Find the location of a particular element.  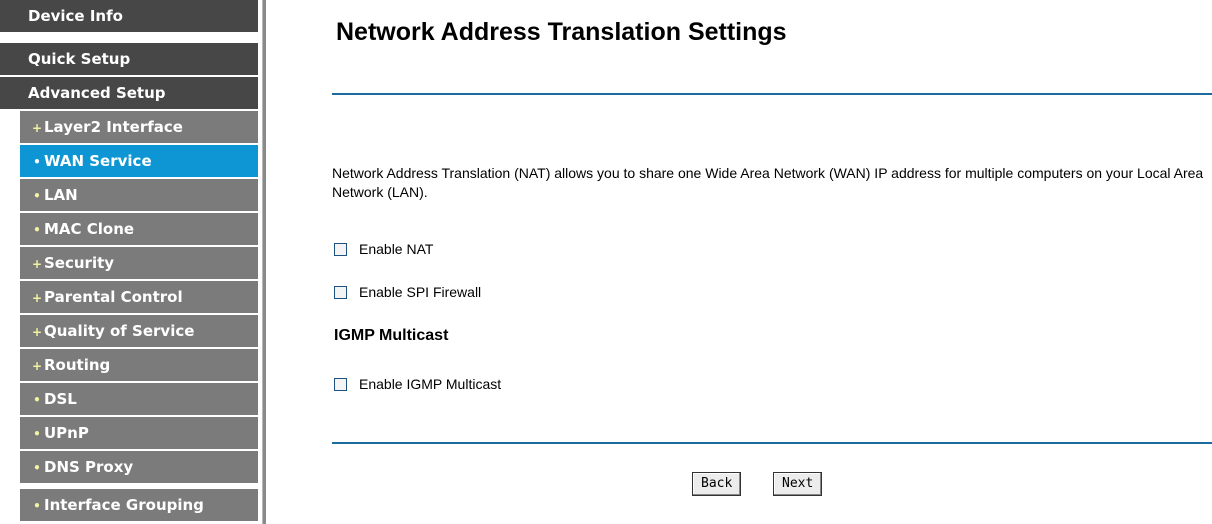

sidebar-item-quick-setup: Quick Setup is located at coordinates (129, 60).